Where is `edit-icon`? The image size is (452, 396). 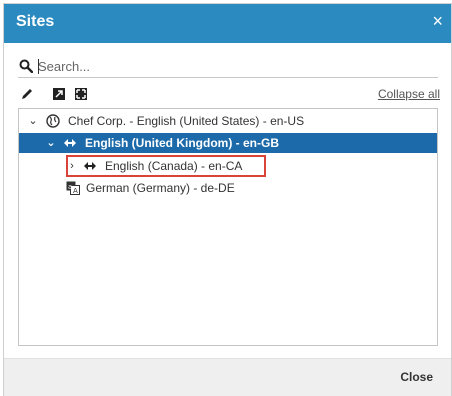
edit-icon is located at coordinates (27, 94).